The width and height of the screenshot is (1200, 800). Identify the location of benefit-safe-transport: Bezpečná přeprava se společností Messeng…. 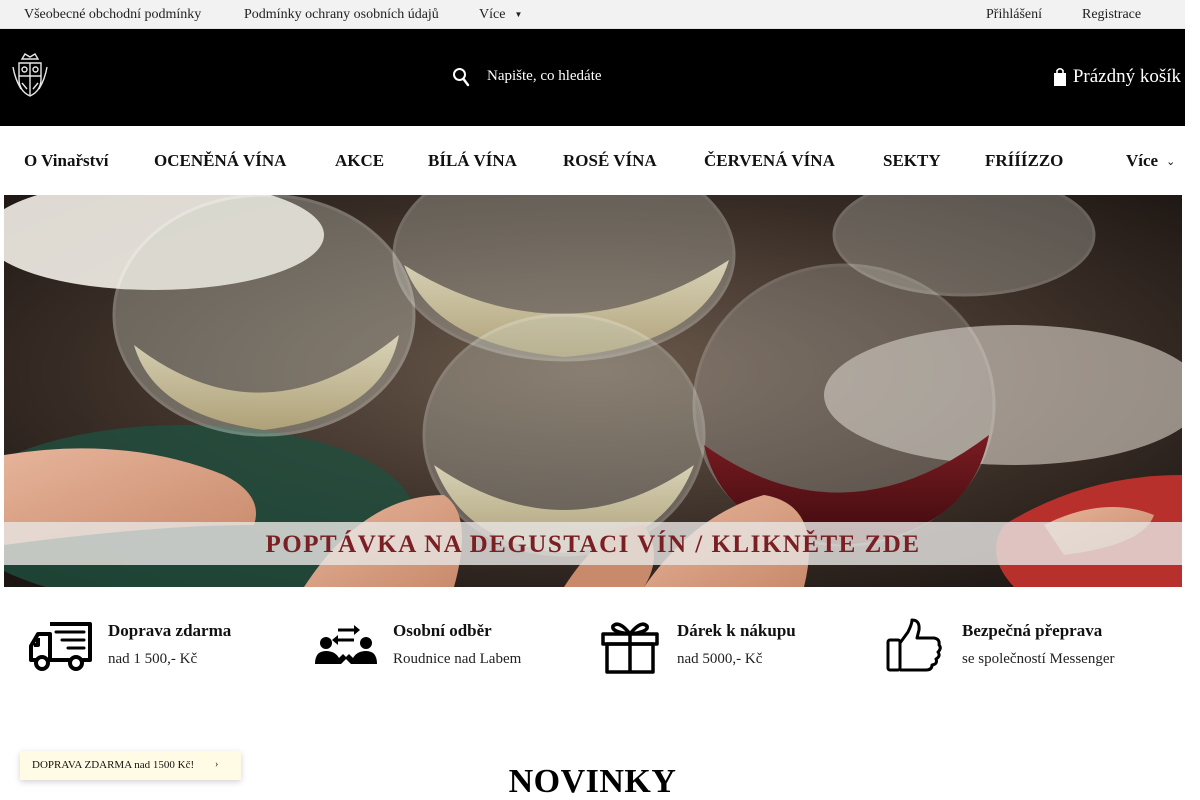
(1027, 648).